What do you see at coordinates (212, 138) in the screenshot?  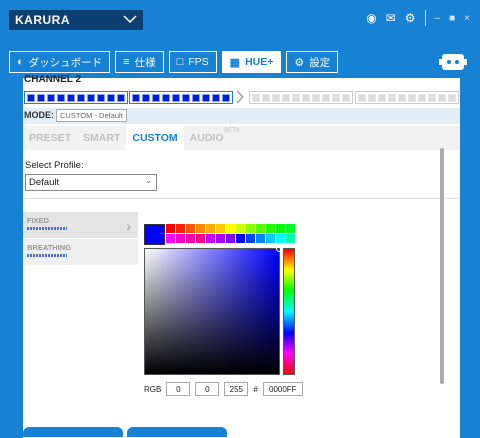 I see `tab-audio: AUDIO BETA` at bounding box center [212, 138].